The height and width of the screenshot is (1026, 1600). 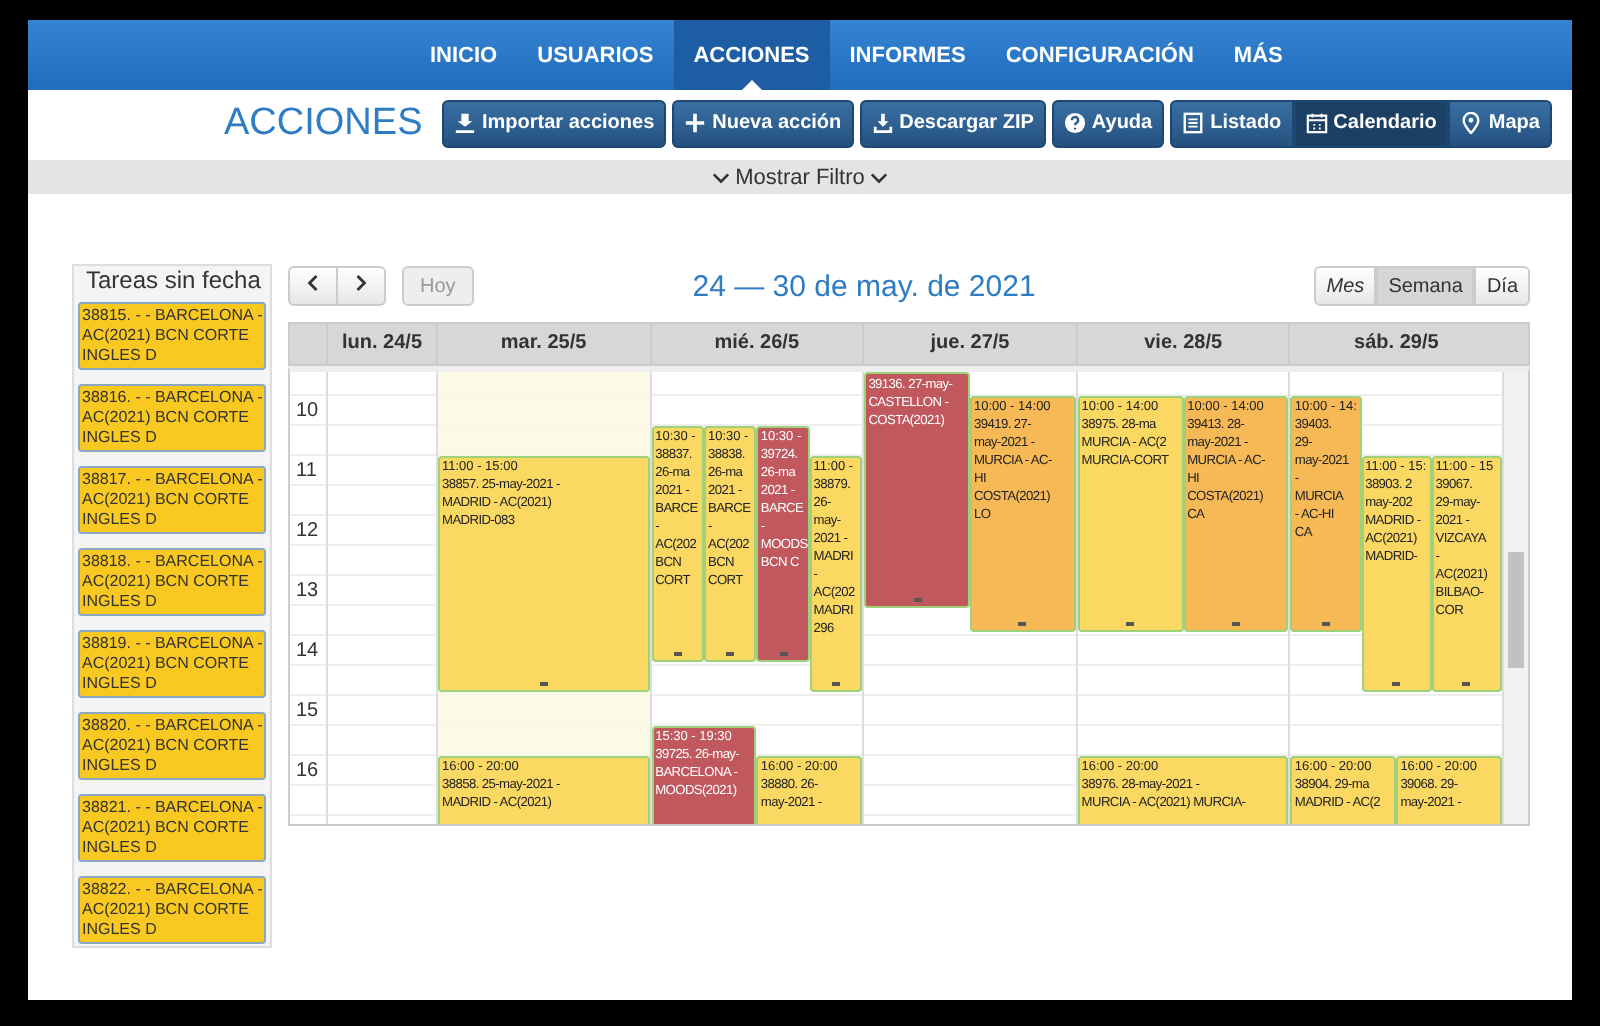 I want to click on next-button, so click(x=362, y=286).